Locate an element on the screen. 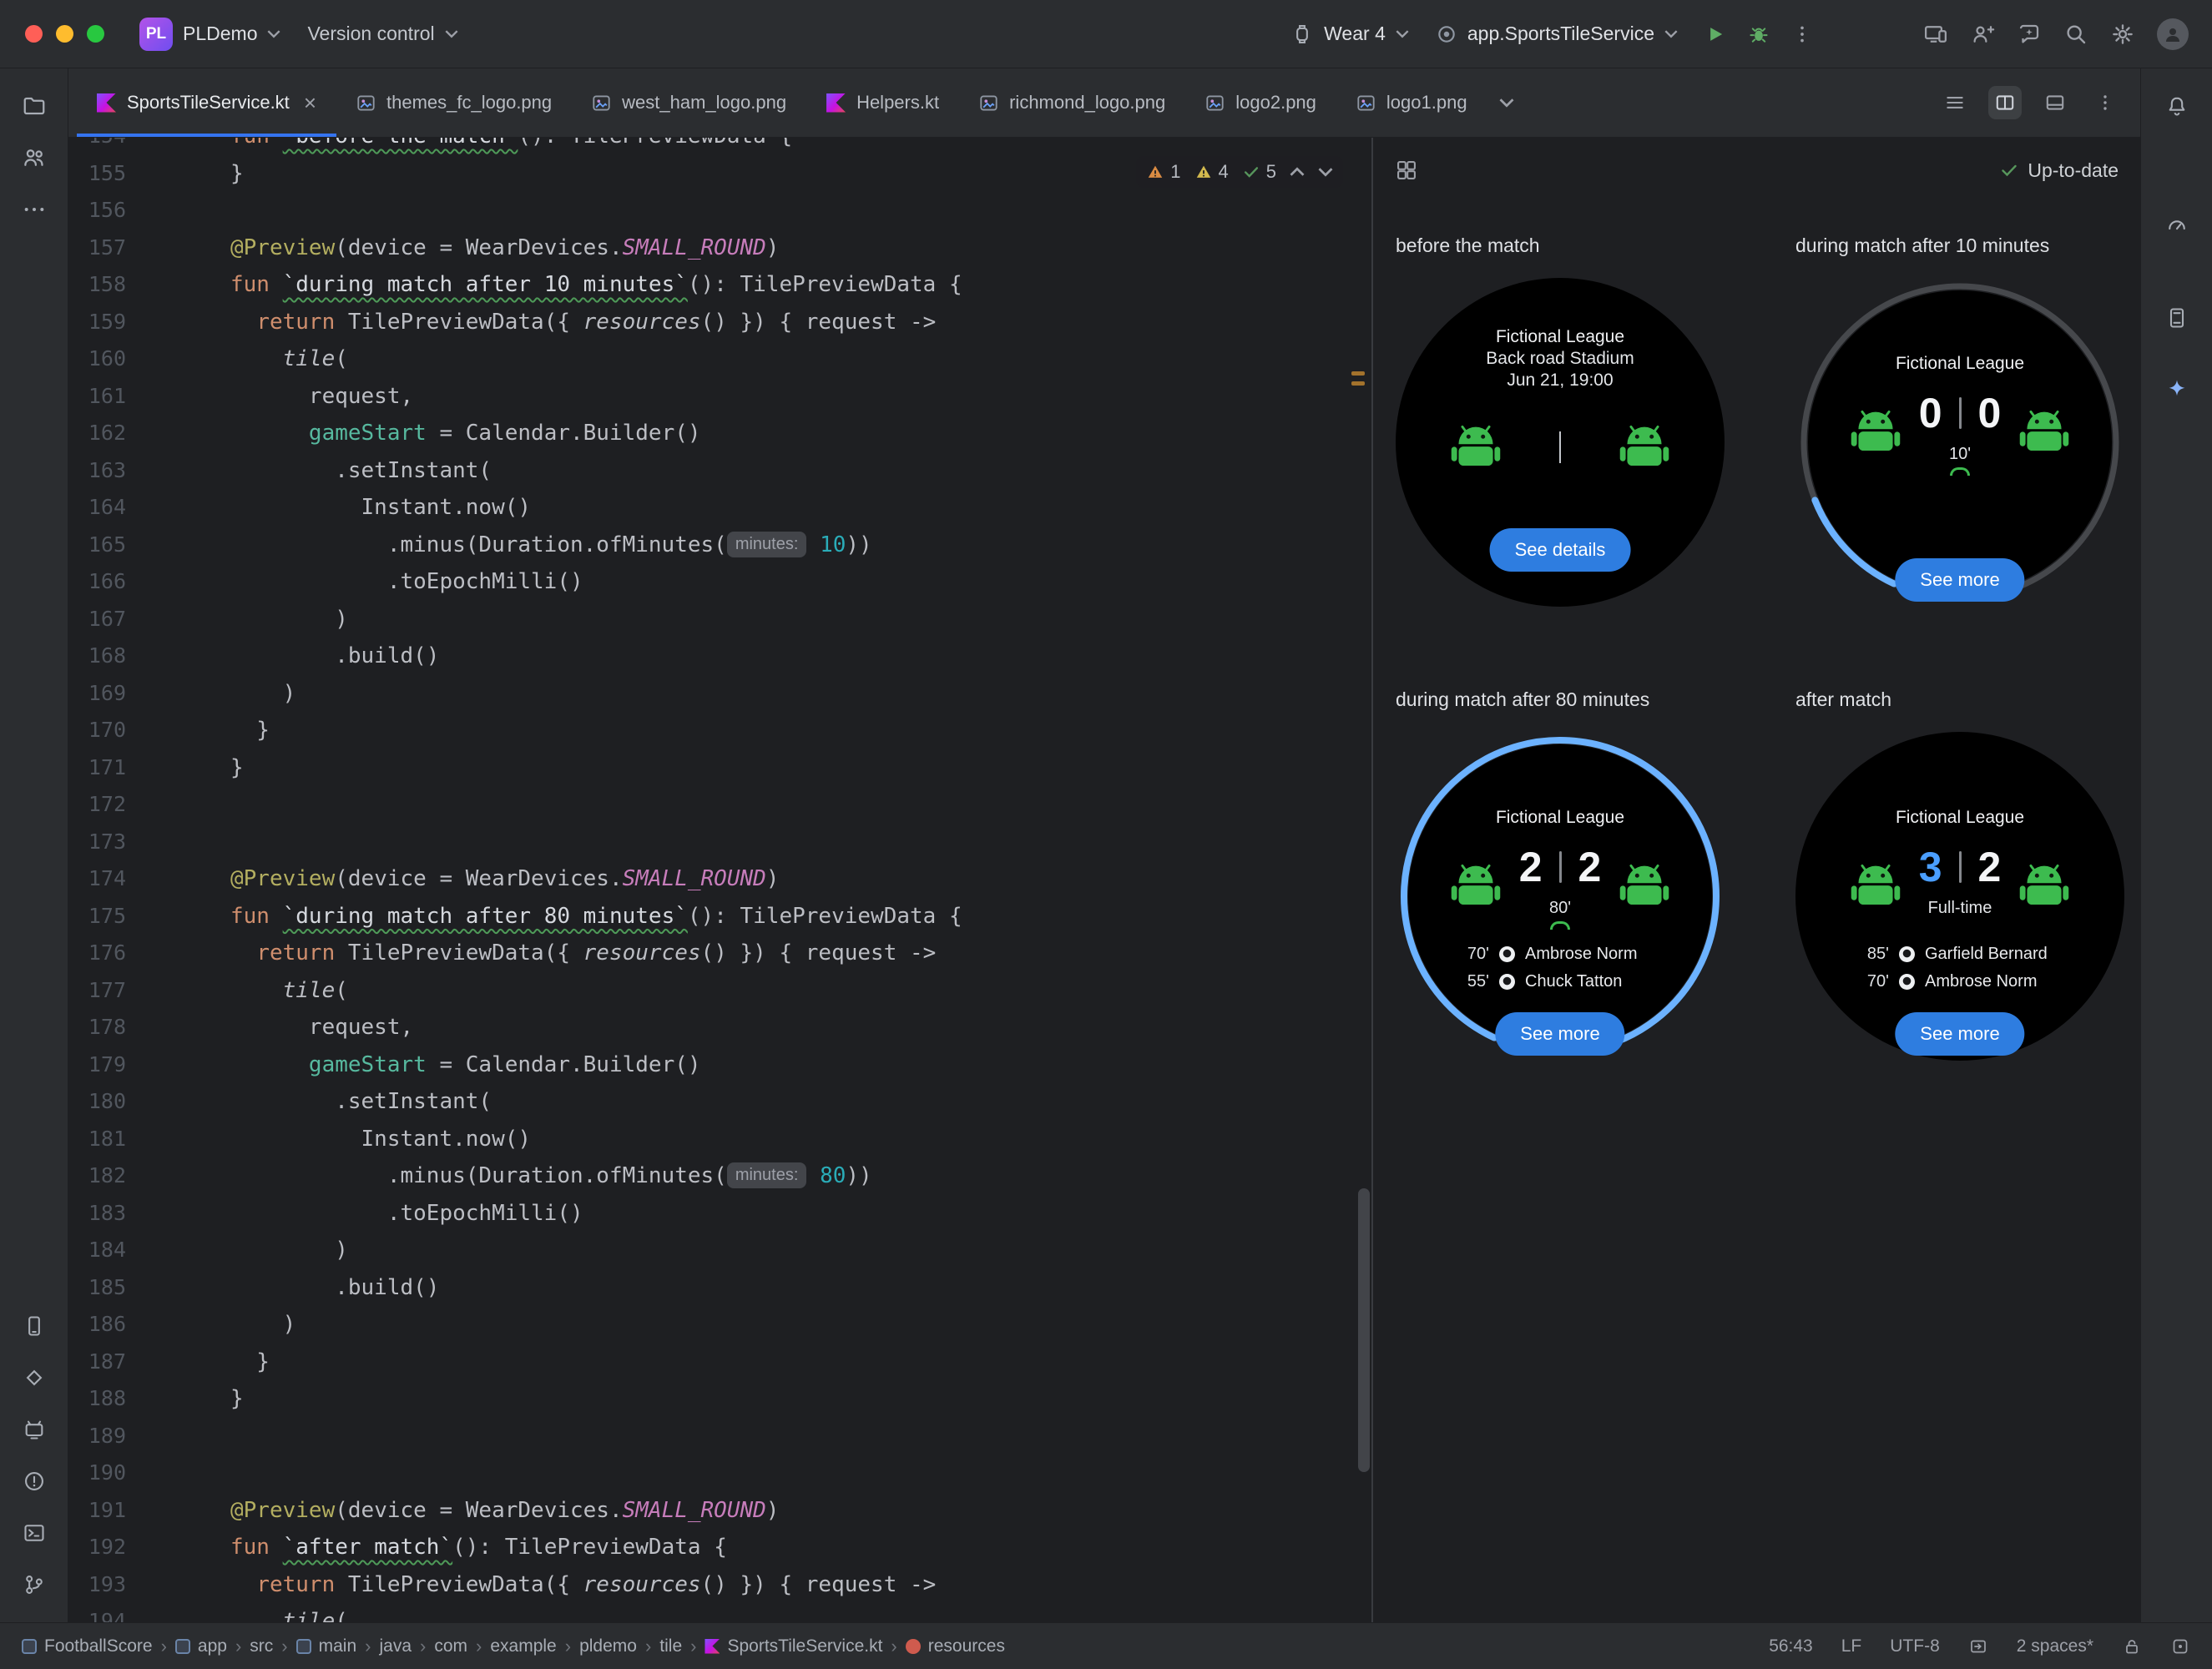 The image size is (2212, 1669). line-number: 188 is located at coordinates (97, 1399).